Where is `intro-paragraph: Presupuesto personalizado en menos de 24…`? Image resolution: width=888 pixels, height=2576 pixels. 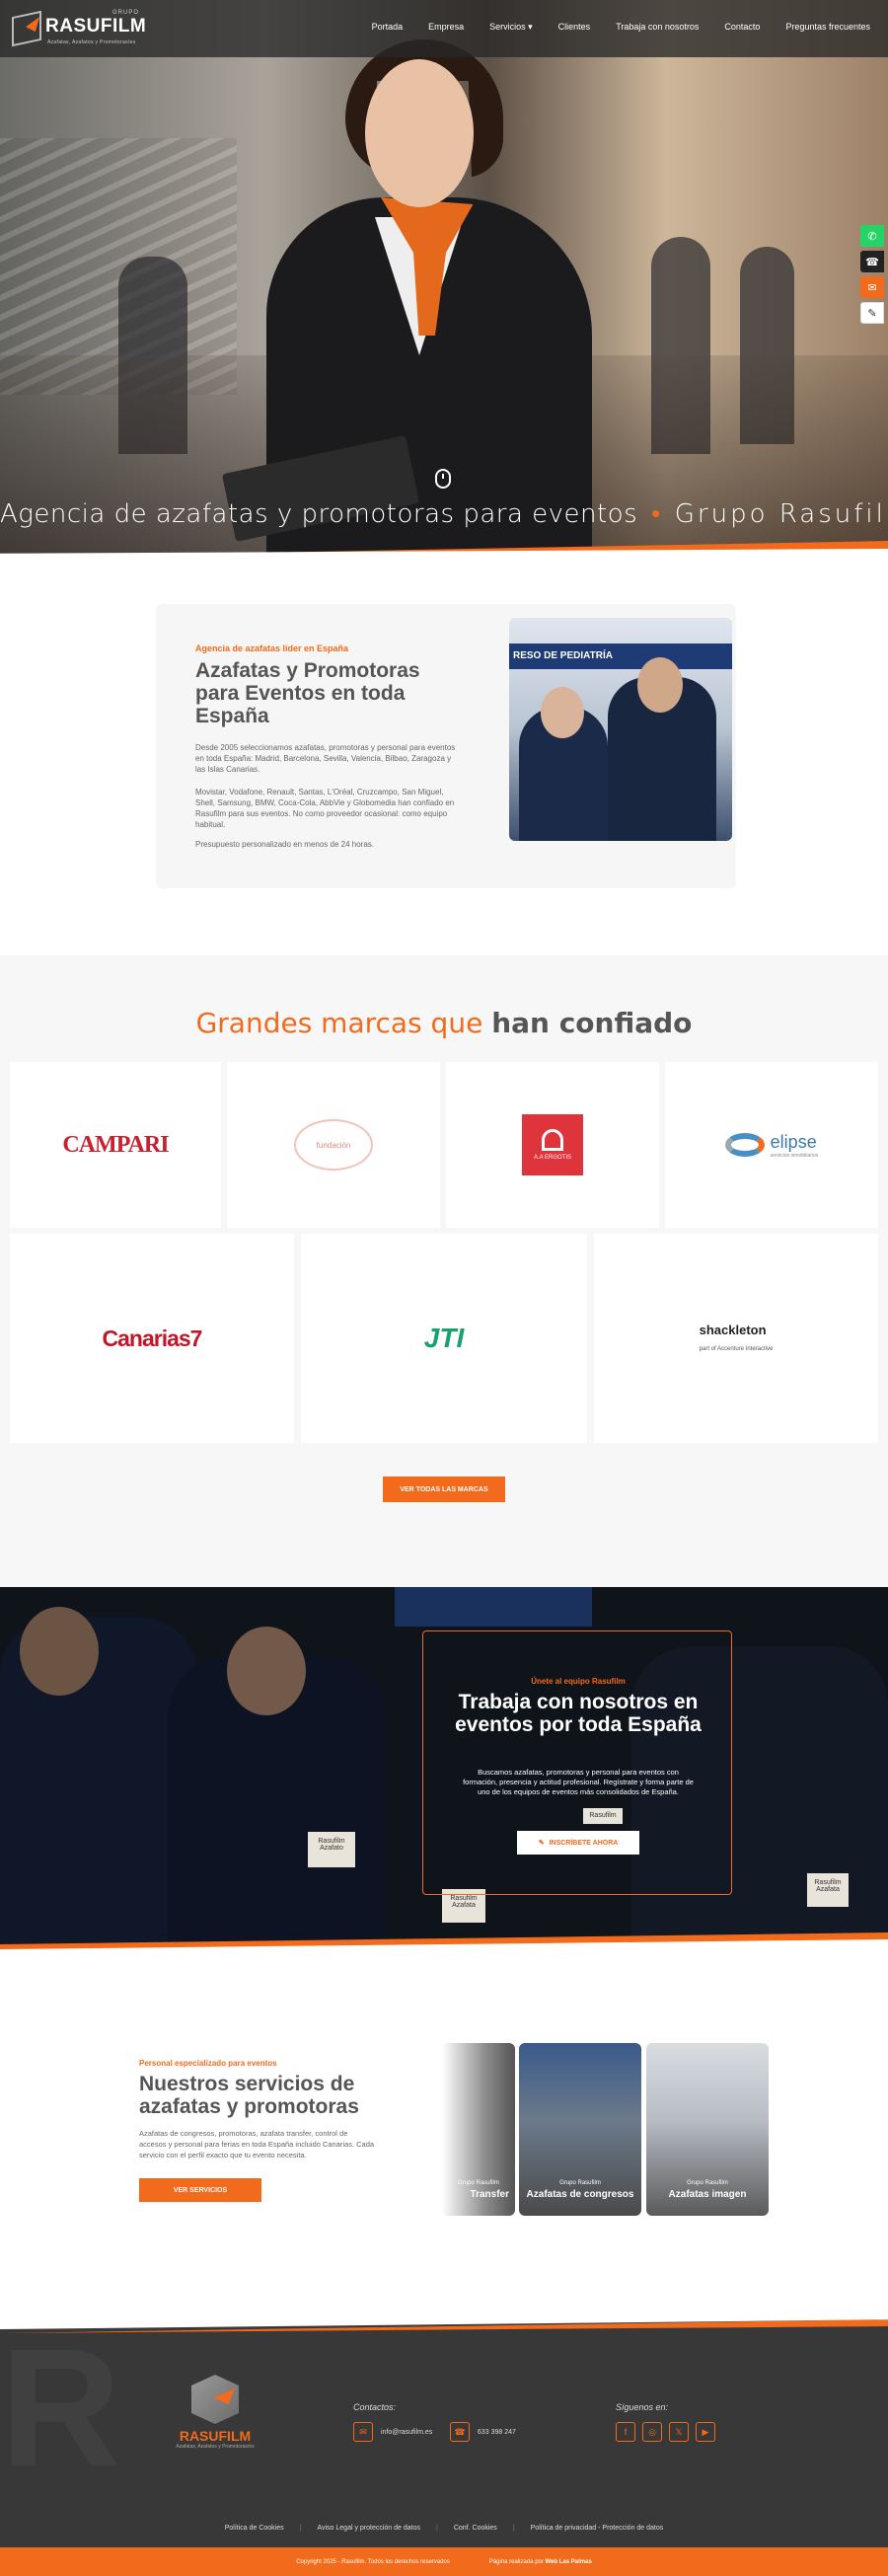 intro-paragraph: Presupuesto personalizado en menos de 24… is located at coordinates (285, 844).